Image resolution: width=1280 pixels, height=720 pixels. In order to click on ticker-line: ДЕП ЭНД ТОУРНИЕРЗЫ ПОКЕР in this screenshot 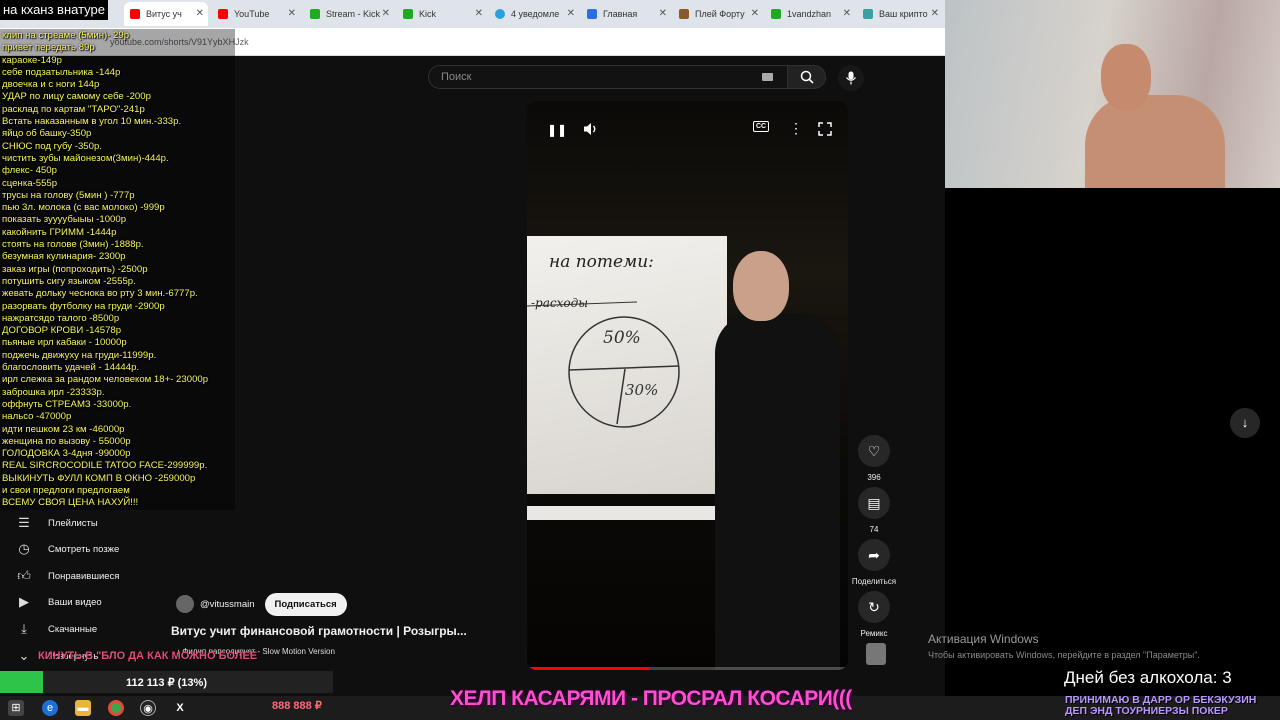, I will do `click(1146, 711)`.